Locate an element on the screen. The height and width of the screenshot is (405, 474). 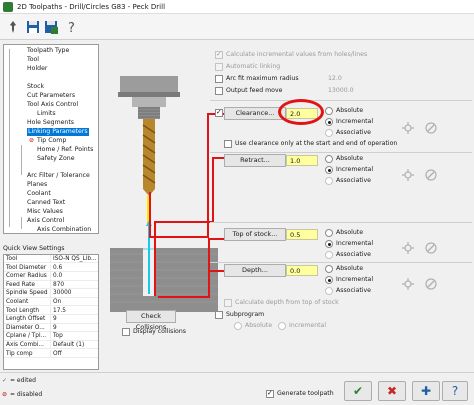
clearance-associative-radio is located at coordinates (329, 133).